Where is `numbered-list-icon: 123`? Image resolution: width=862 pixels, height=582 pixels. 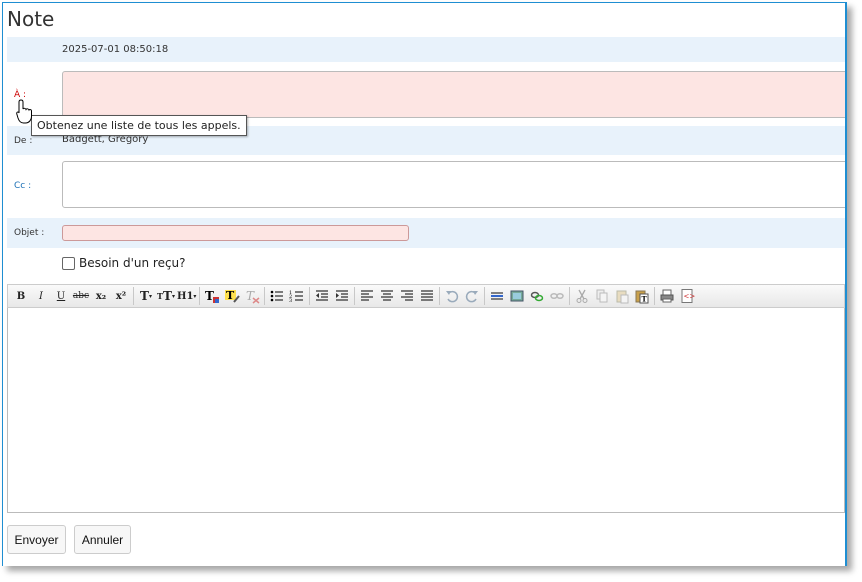
numbered-list-icon: 123 is located at coordinates (297, 296).